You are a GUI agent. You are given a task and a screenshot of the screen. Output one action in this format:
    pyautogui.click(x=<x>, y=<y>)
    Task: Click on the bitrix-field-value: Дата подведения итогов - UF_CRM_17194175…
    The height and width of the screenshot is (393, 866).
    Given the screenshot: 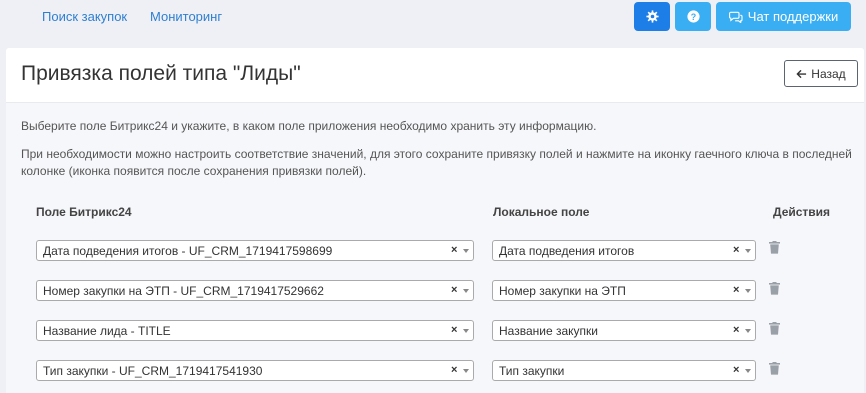 What is the action you would take?
    pyautogui.click(x=188, y=251)
    